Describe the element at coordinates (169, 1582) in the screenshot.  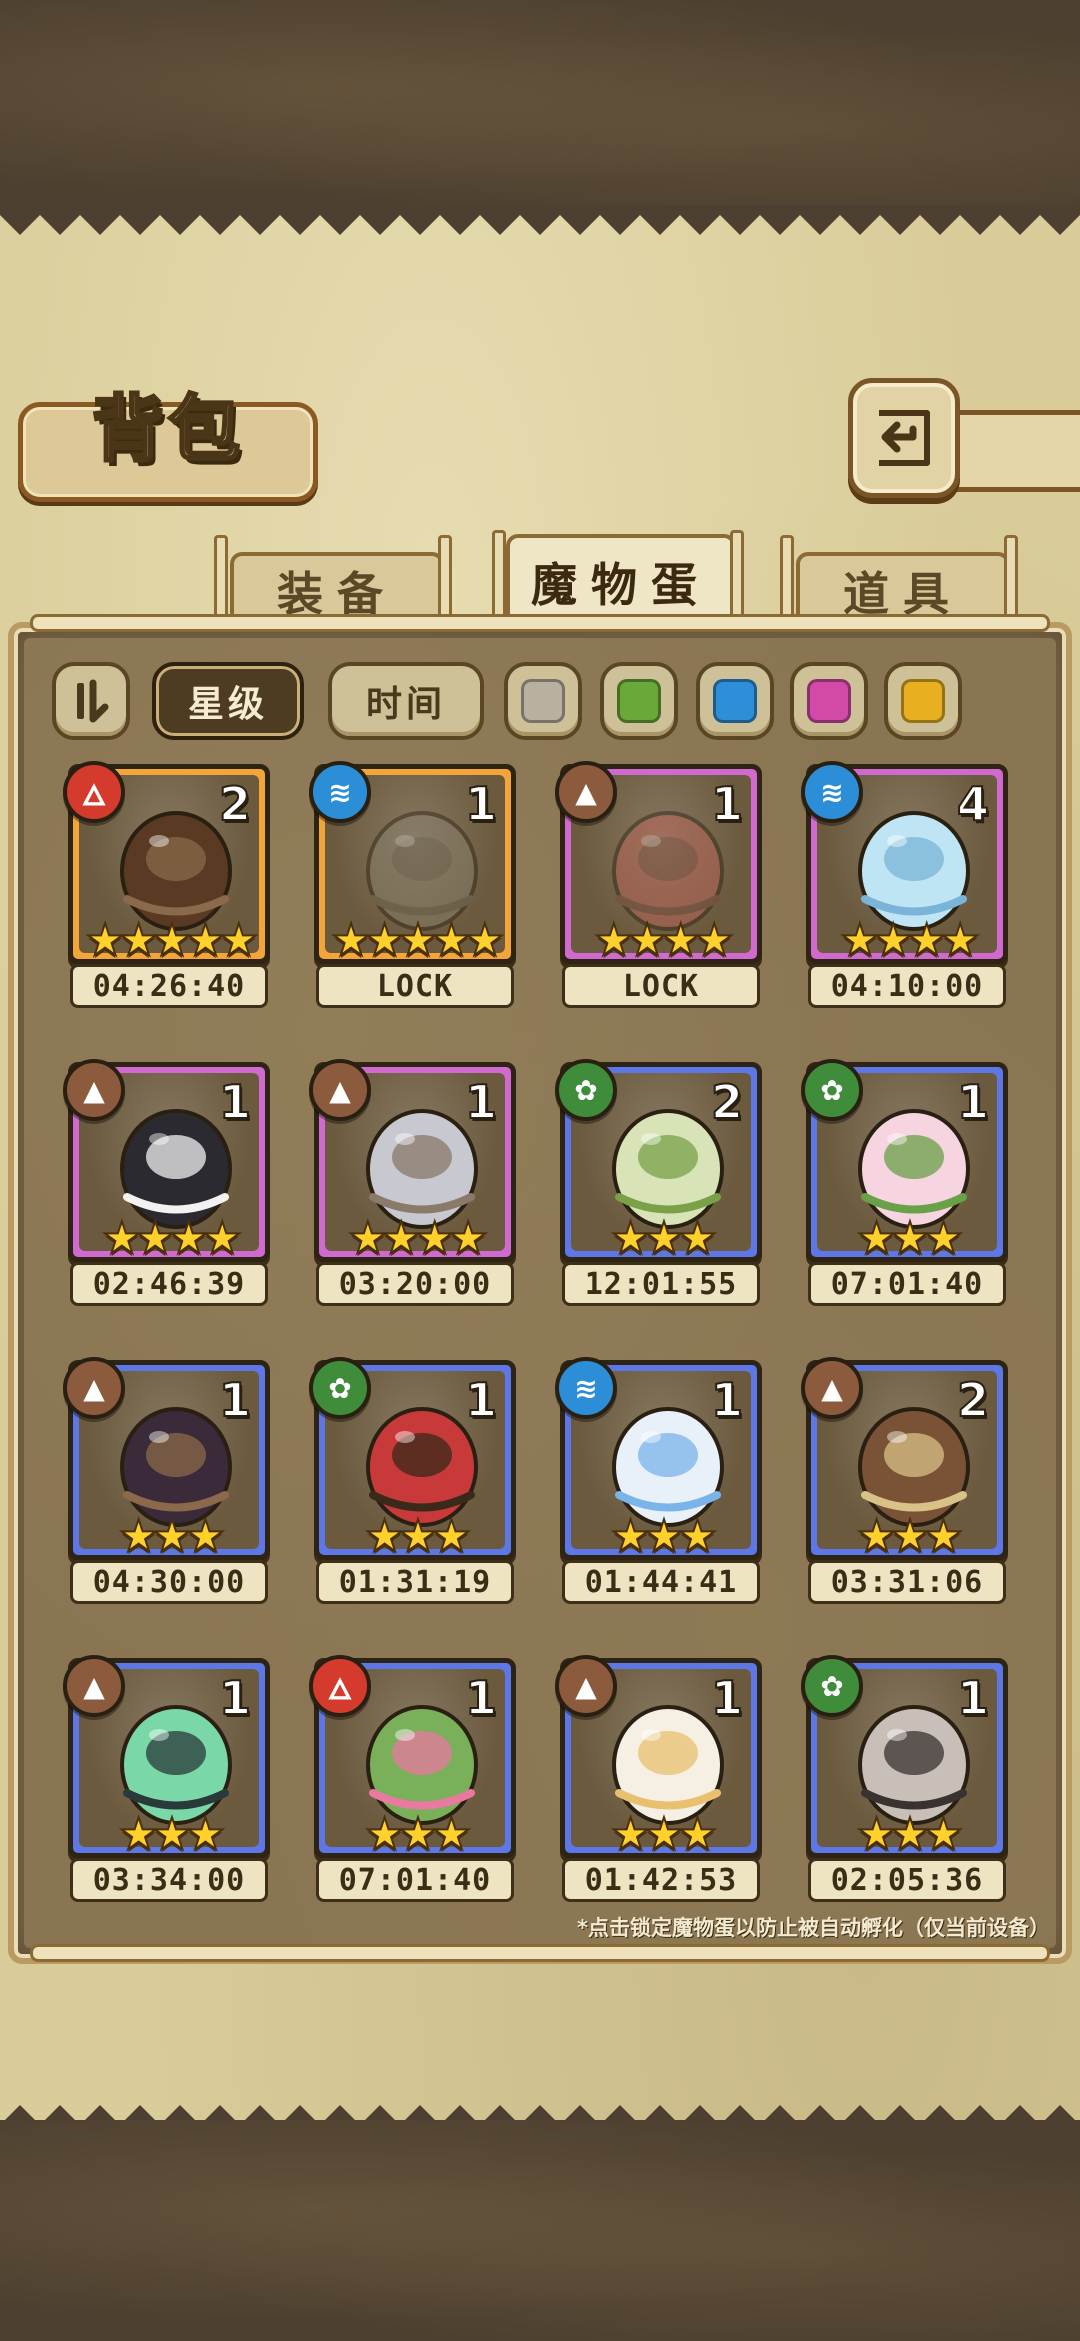
I see `hatch-timer: 04:30:00` at that location.